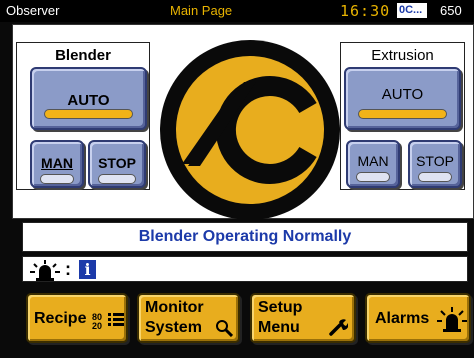  What do you see at coordinates (116, 319) in the screenshot?
I see `list-icon` at bounding box center [116, 319].